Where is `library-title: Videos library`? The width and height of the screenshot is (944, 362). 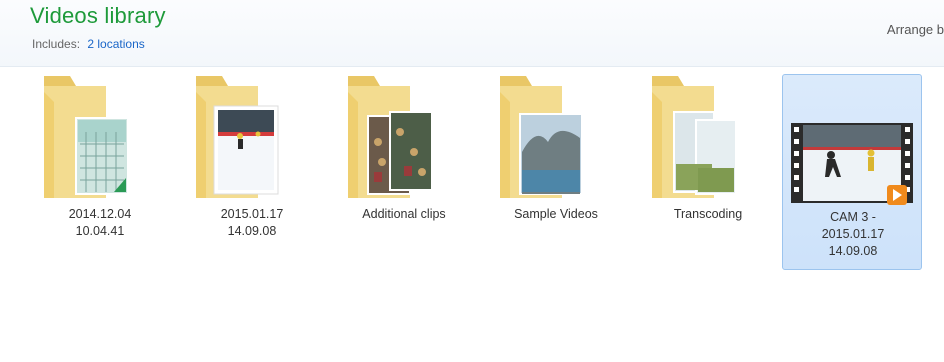 library-title: Videos library is located at coordinates (98, 15).